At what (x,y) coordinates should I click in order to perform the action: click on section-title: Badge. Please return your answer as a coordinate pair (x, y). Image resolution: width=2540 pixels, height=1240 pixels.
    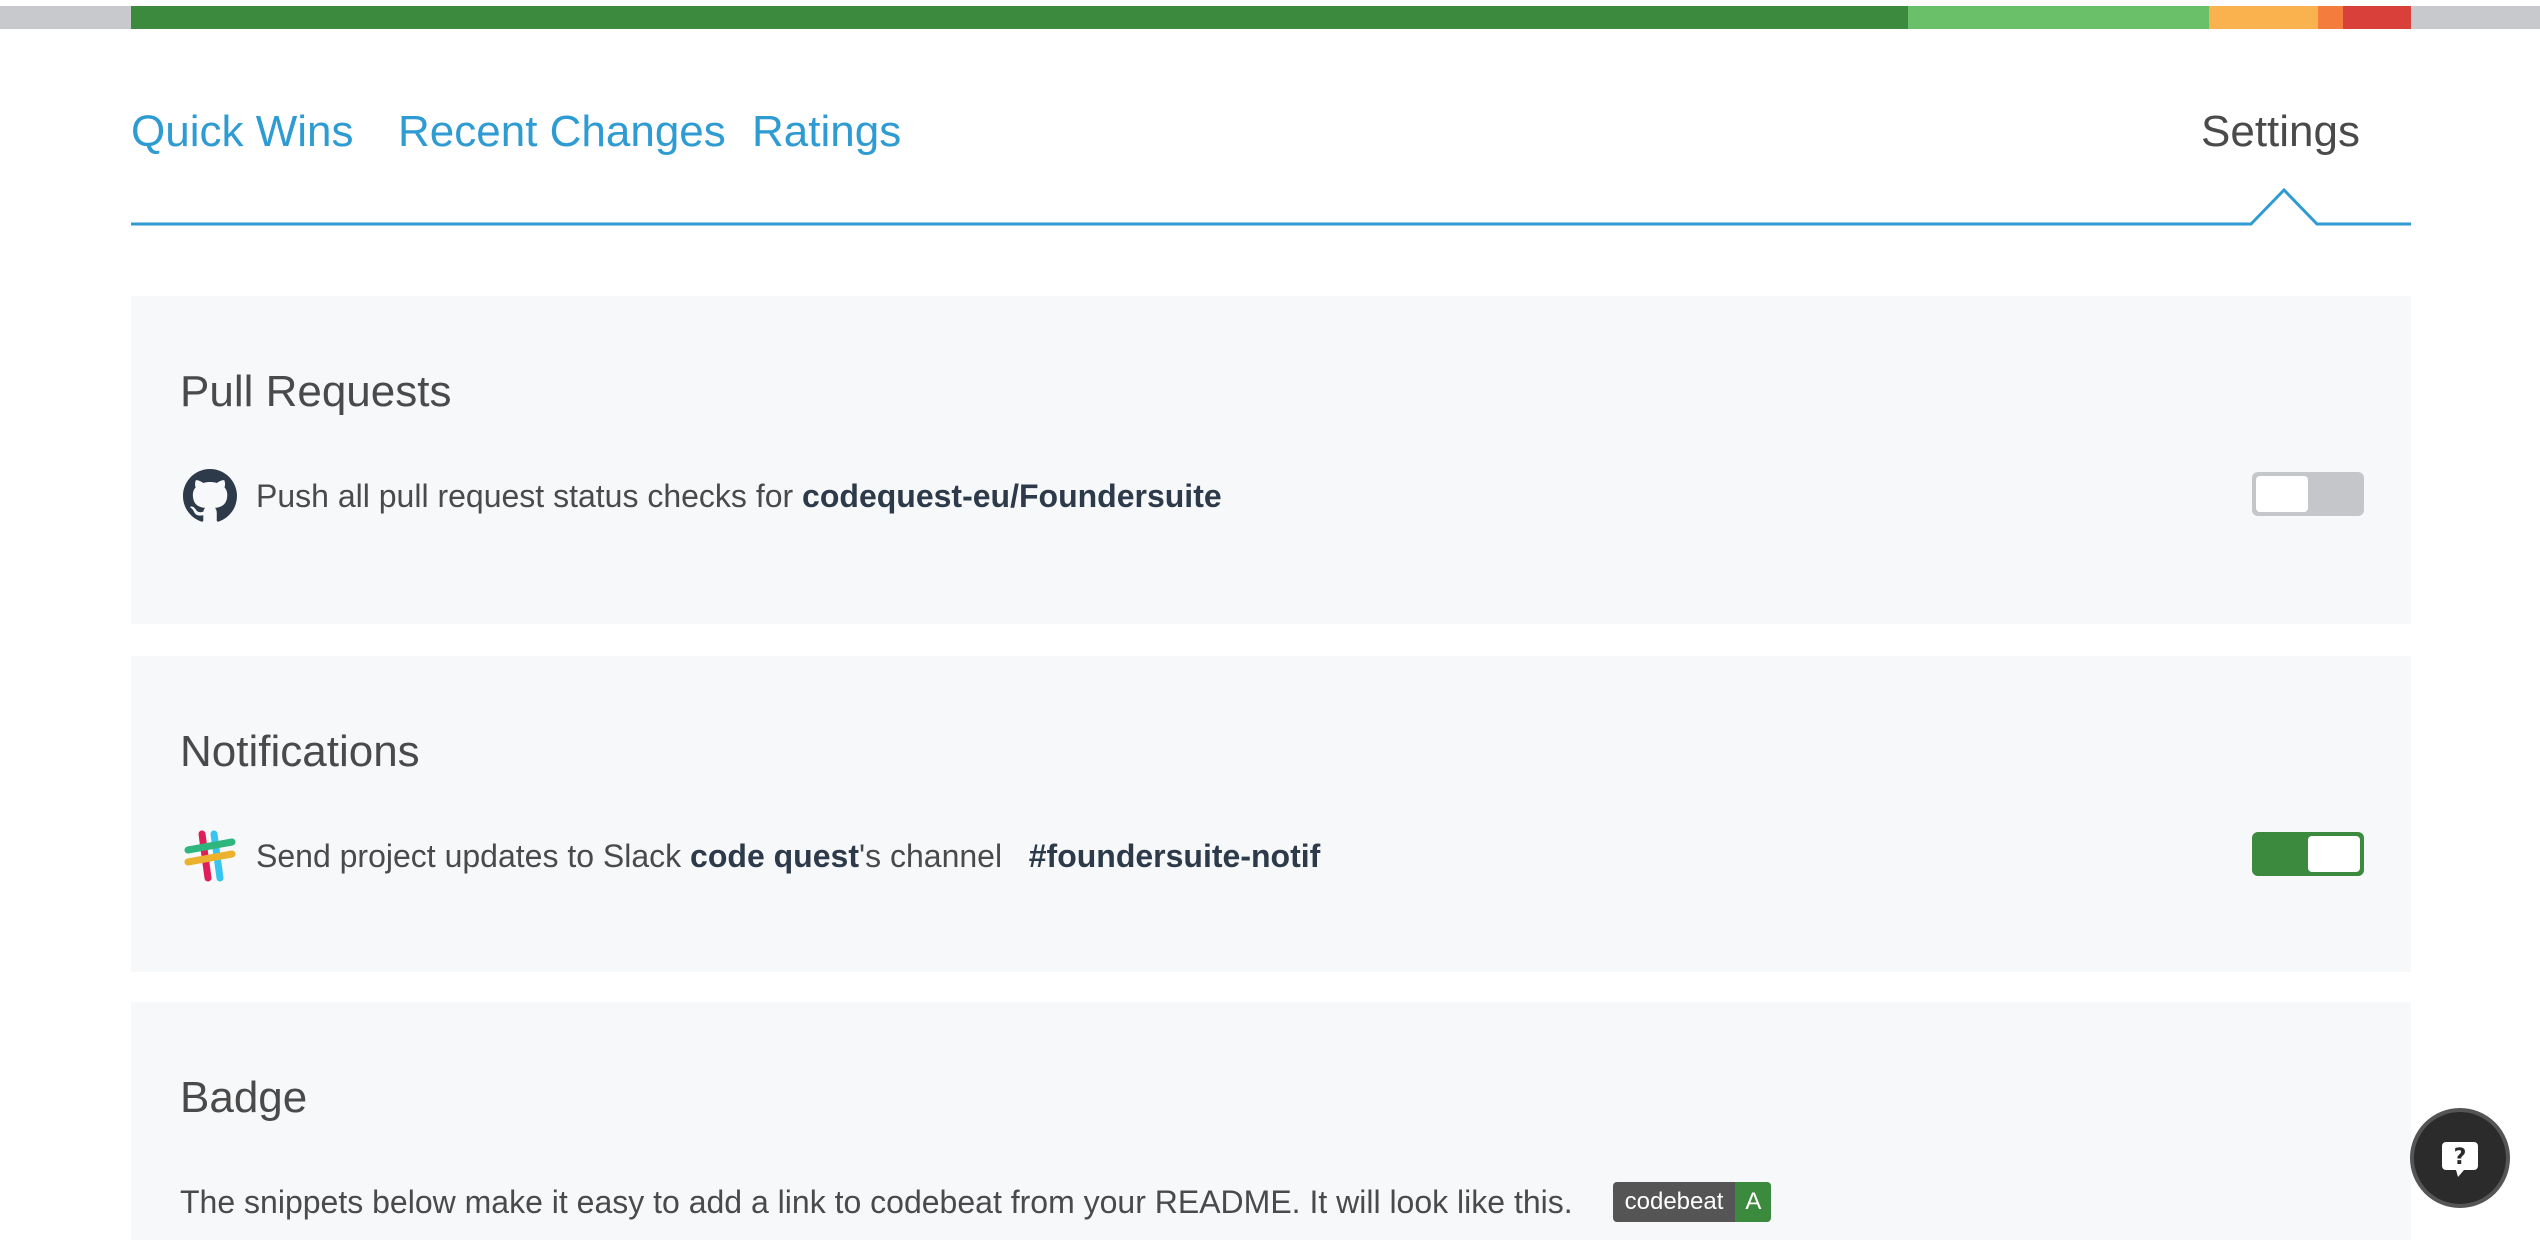
    Looking at the image, I should click on (244, 1097).